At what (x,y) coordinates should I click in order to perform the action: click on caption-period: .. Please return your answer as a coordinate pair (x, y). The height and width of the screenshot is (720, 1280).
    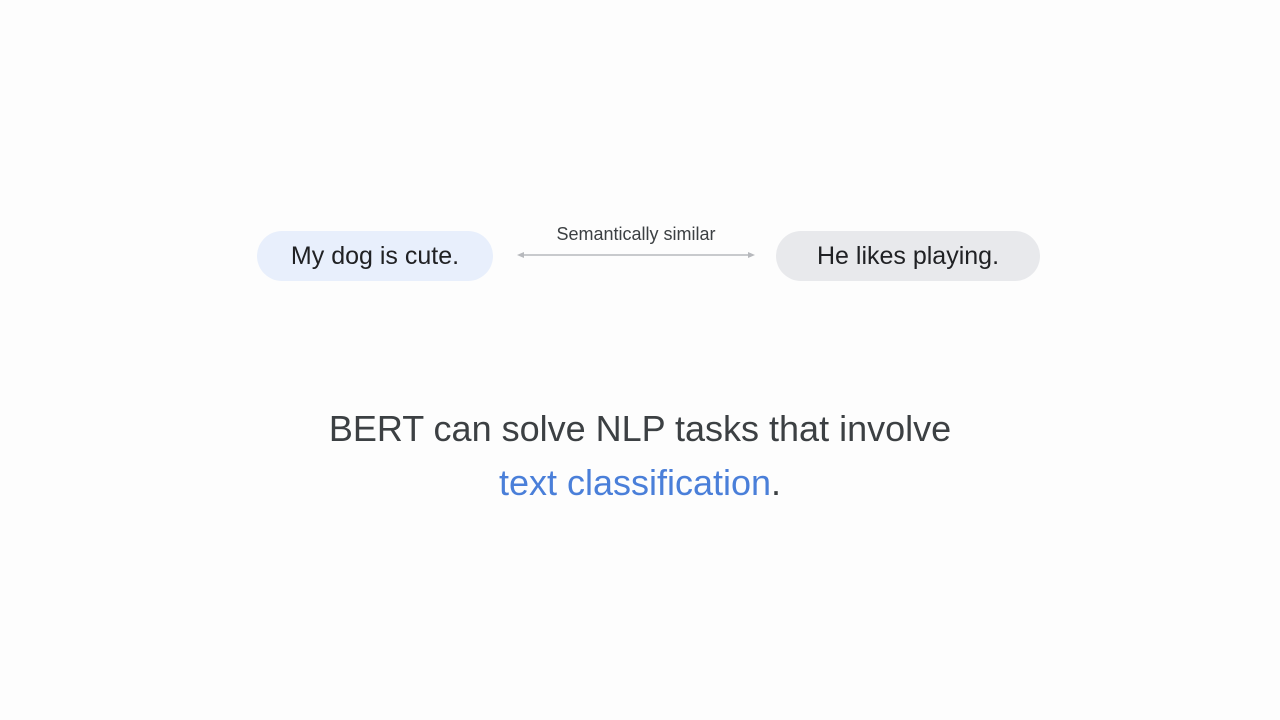
    Looking at the image, I should click on (776, 482).